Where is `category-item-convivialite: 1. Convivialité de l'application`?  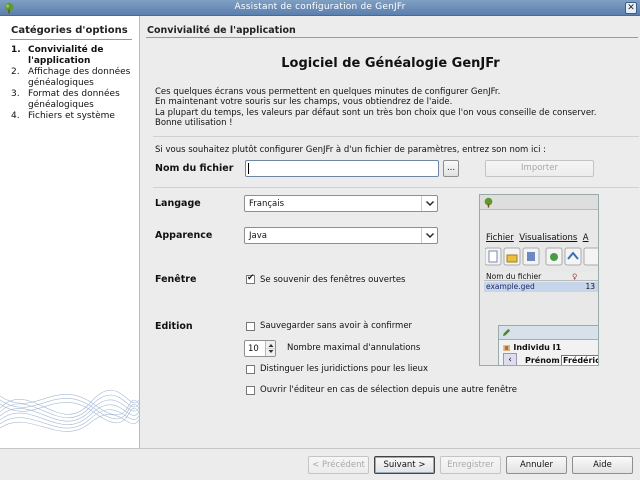
category-item-convivialite: 1. Convivialité de l'application is located at coordinates (74, 55).